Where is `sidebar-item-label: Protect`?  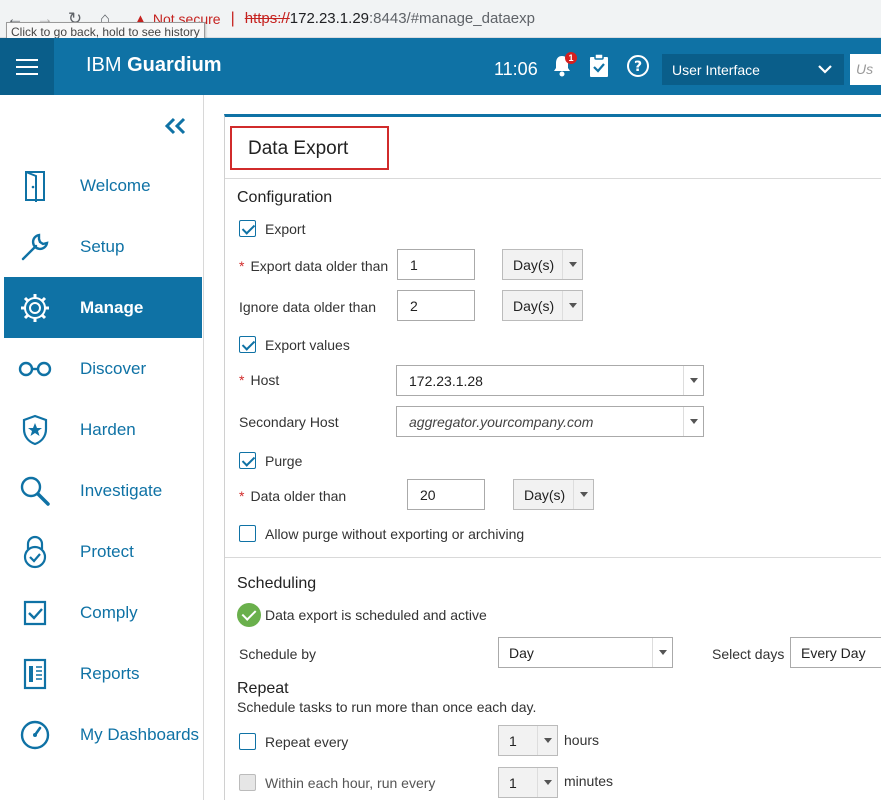
sidebar-item-label: Protect is located at coordinates (107, 551).